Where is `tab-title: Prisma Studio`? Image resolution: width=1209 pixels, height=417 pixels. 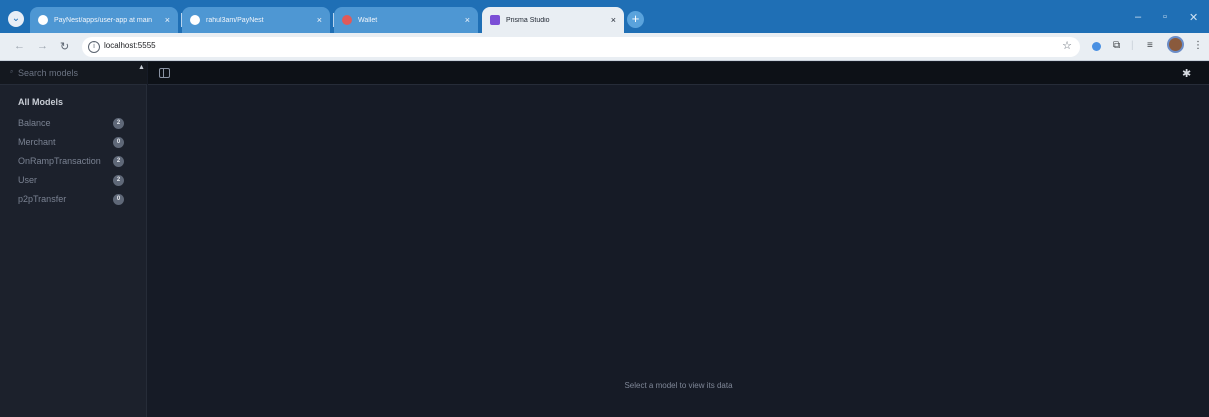
tab-title: Prisma Studio is located at coordinates (528, 20).